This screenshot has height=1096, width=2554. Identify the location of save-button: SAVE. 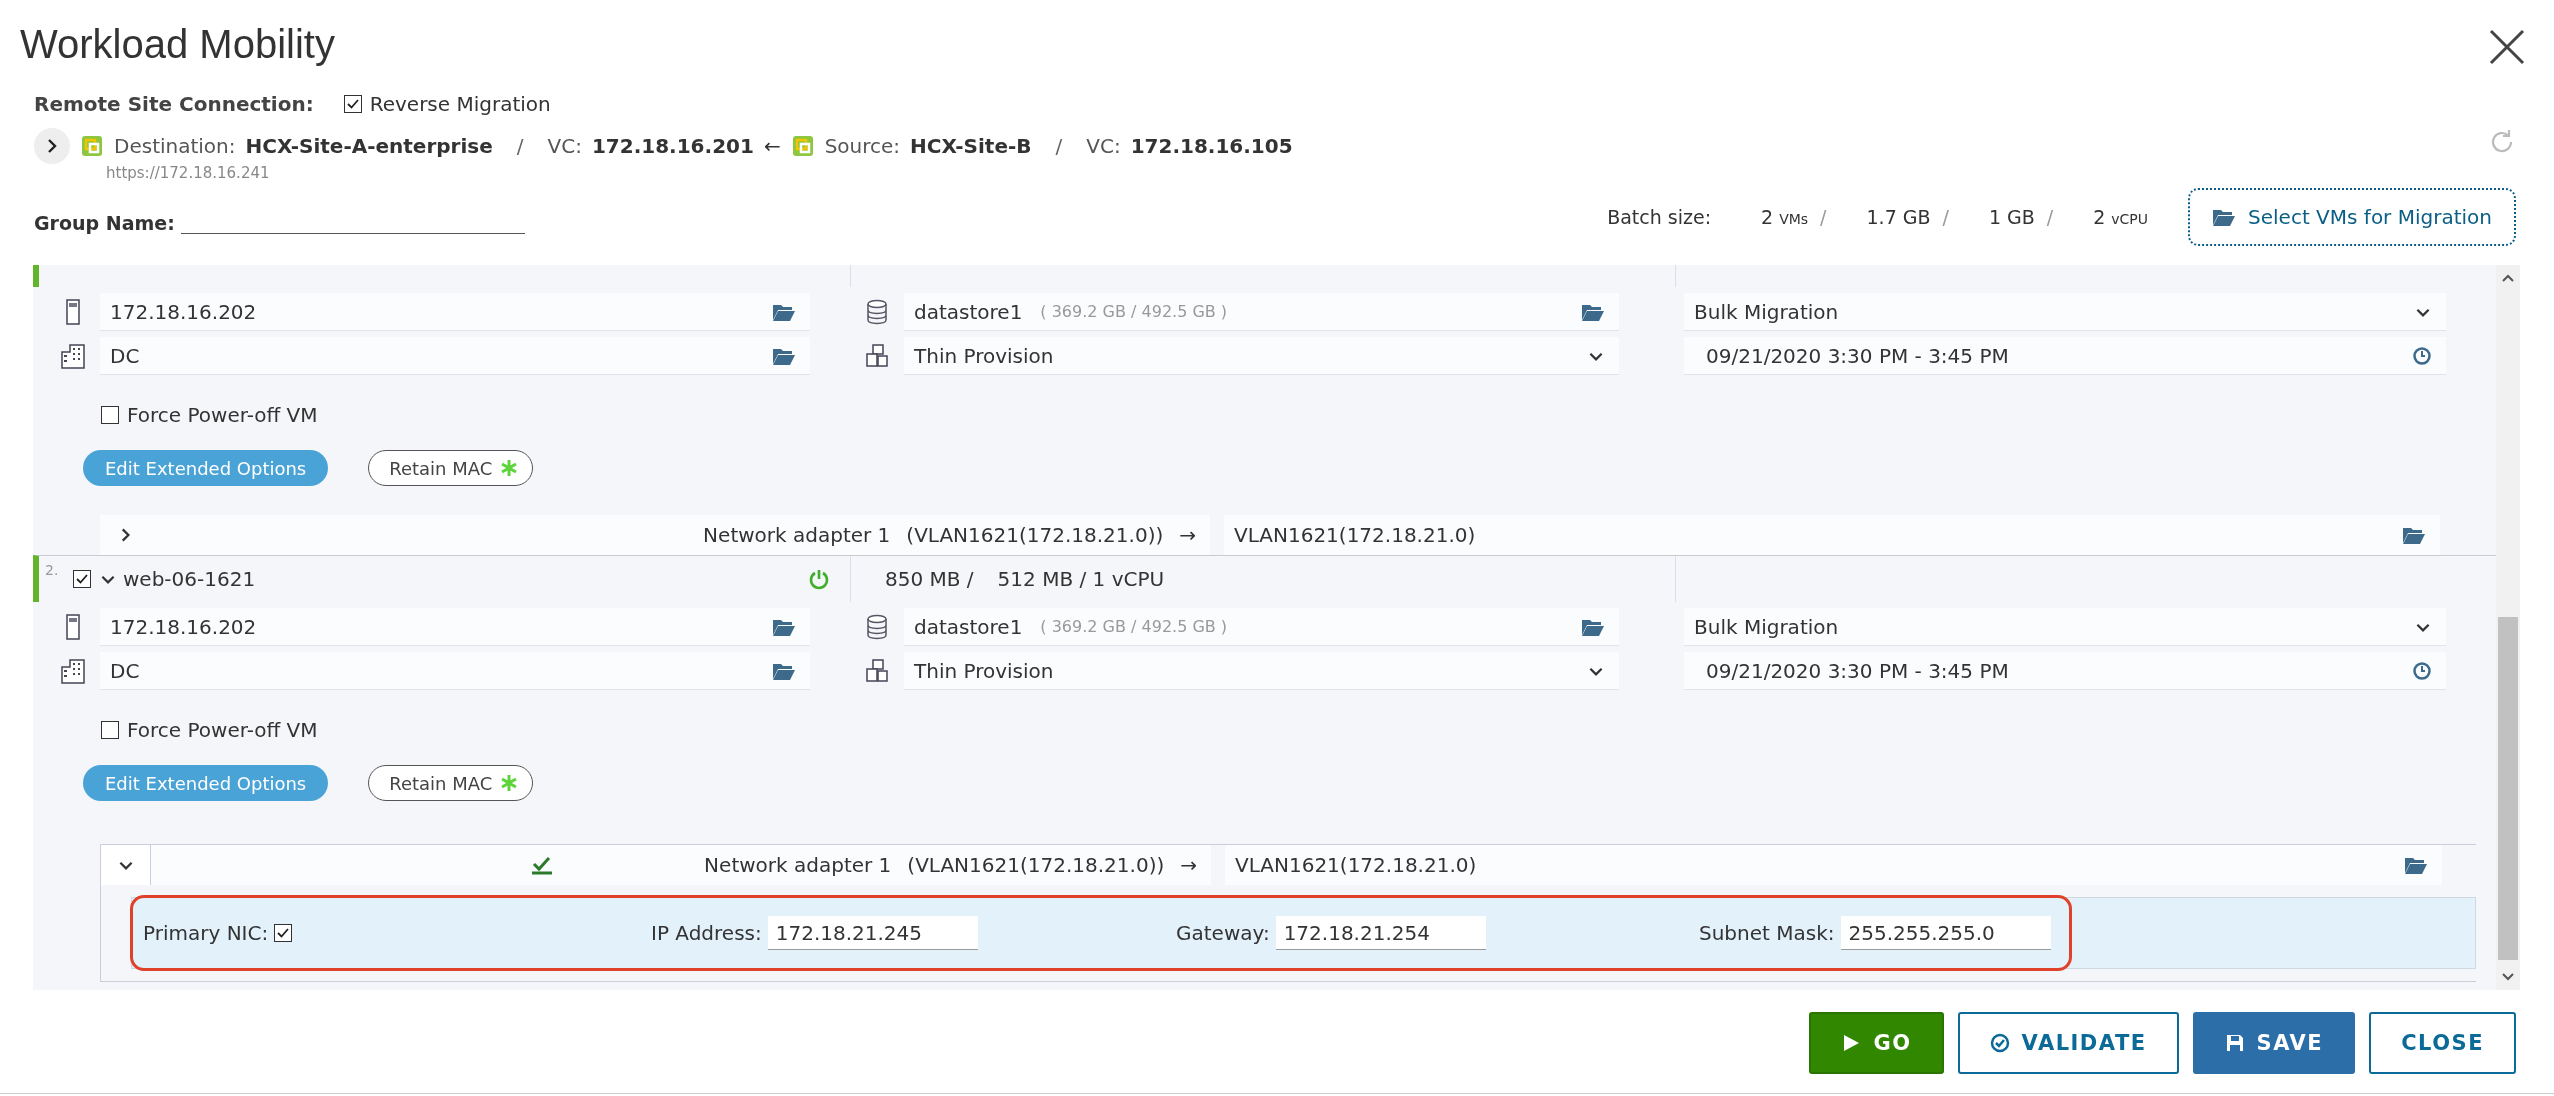
(2274, 1043).